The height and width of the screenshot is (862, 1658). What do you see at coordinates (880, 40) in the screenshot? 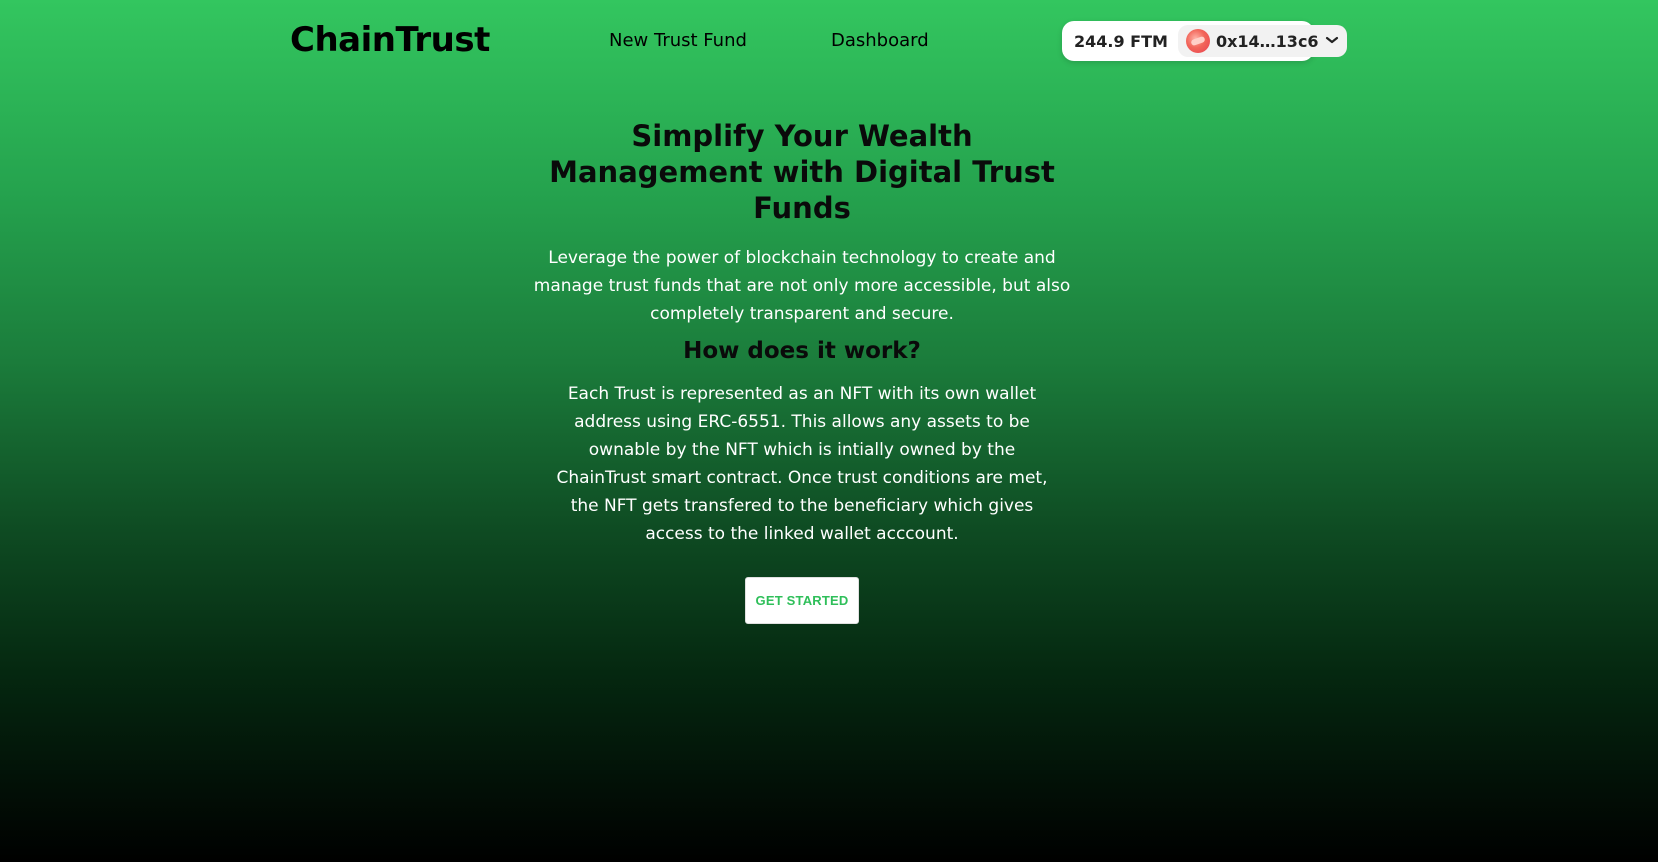
I see `nav-link-dashboard: Dashboard` at bounding box center [880, 40].